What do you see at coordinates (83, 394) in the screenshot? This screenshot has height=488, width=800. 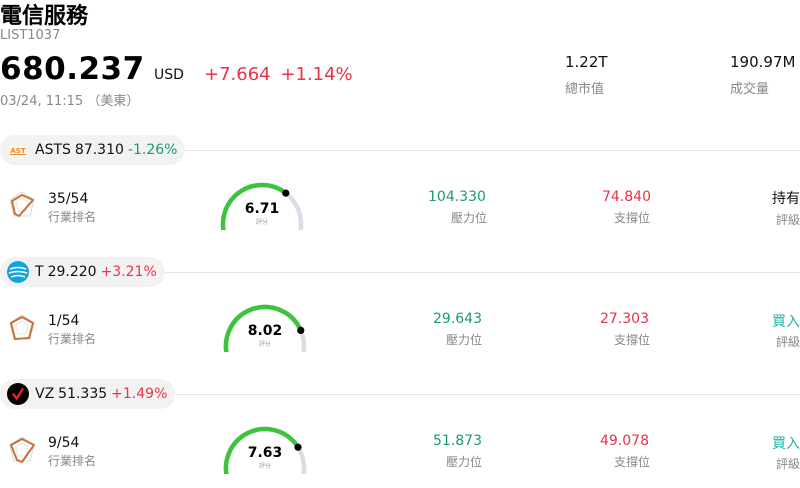 I see `stock-price: 51.335` at bounding box center [83, 394].